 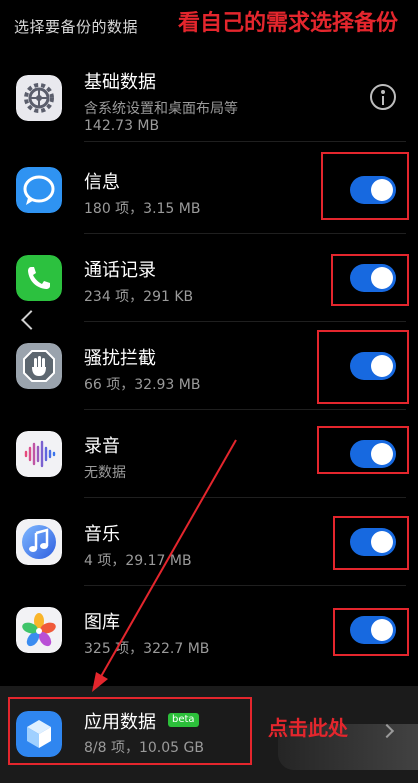 I want to click on message-bubble-icon, so click(x=39, y=190).